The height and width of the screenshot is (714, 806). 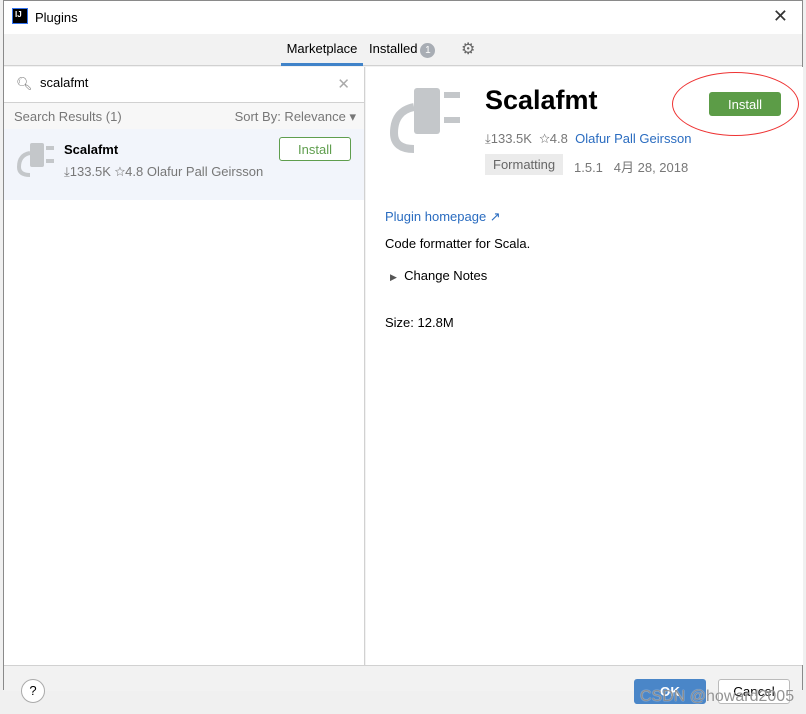 I want to click on clear-icon: ✕, so click(x=343, y=84).